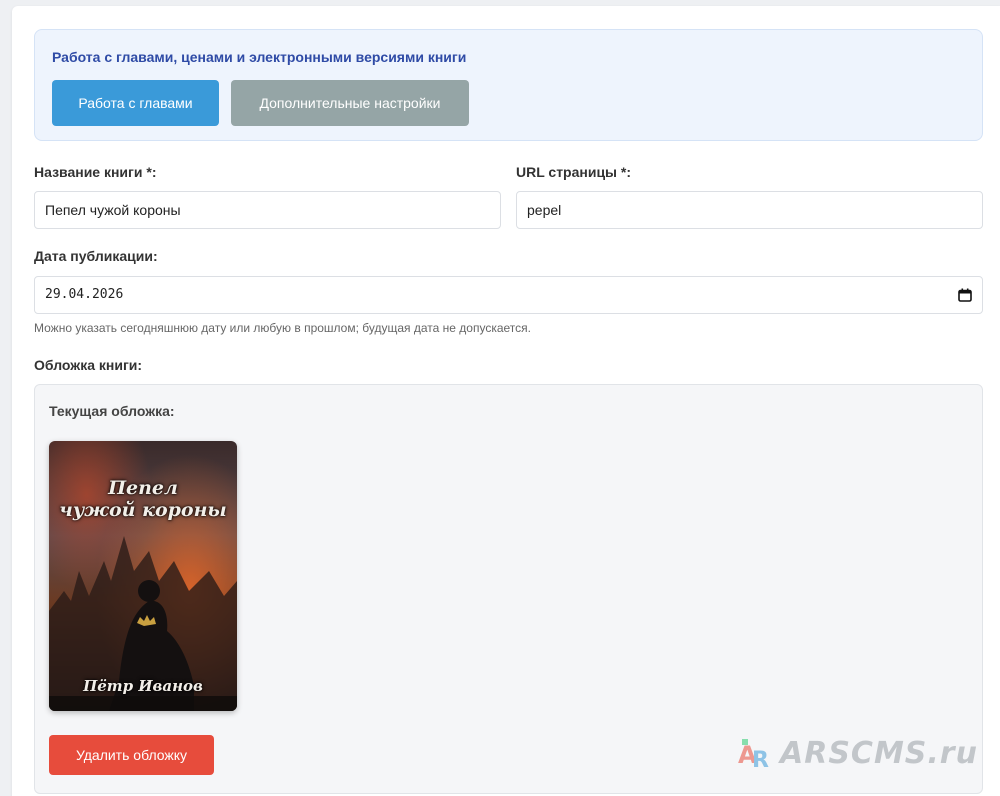 The image size is (1000, 796). I want to click on ar-logo-icon: A R, so click(753, 755).